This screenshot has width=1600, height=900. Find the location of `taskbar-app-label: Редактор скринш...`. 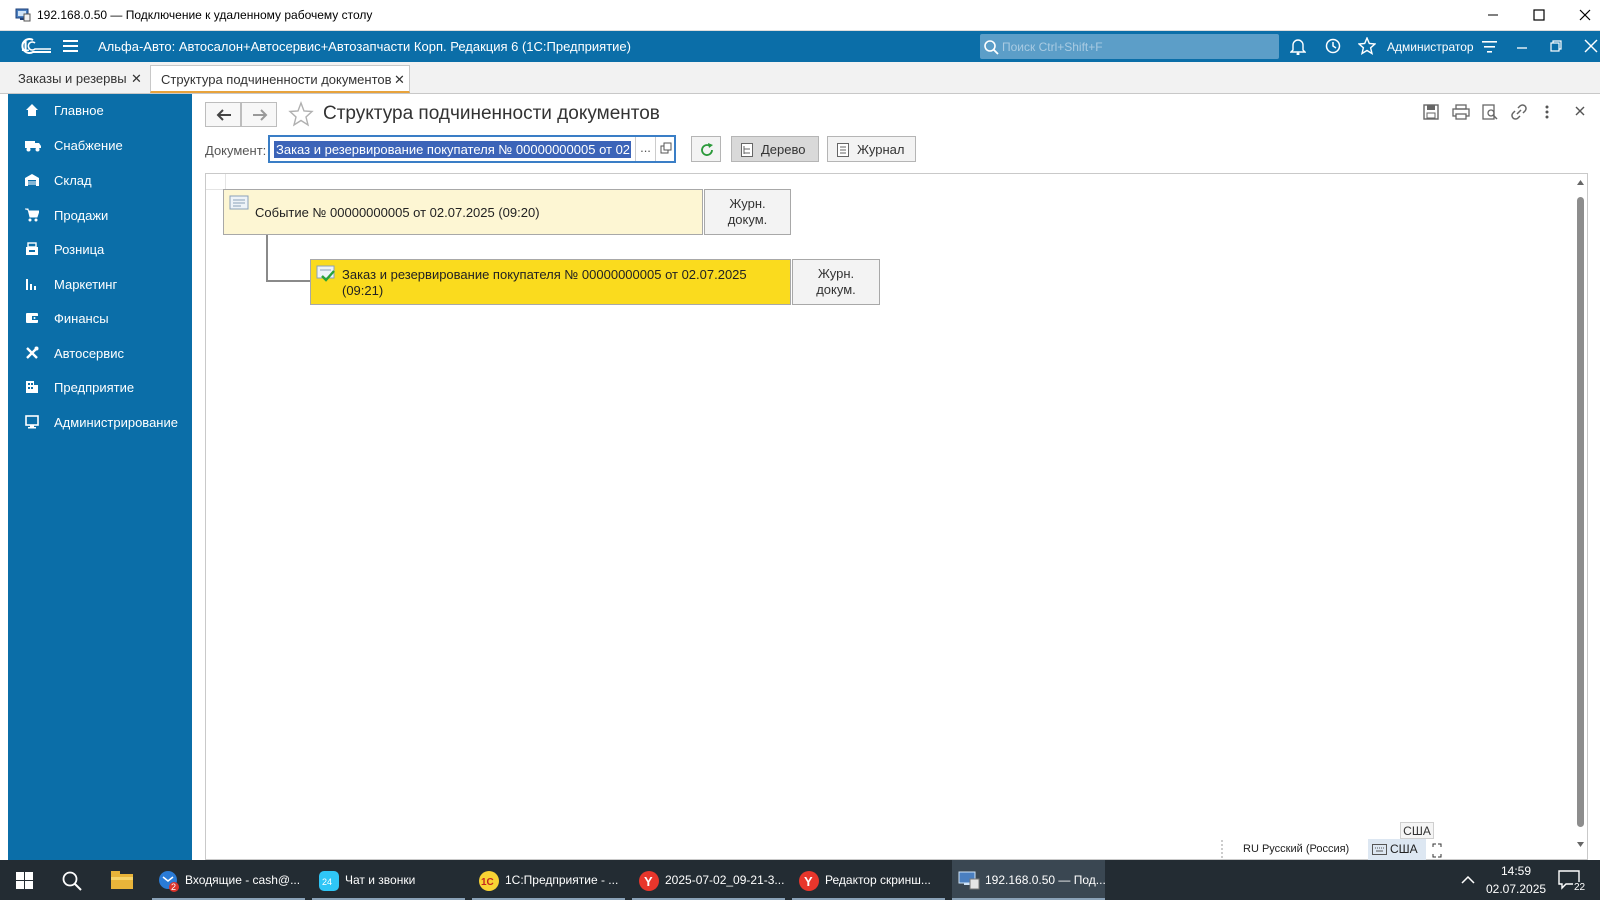

taskbar-app-label: Редактор скринш... is located at coordinates (878, 880).